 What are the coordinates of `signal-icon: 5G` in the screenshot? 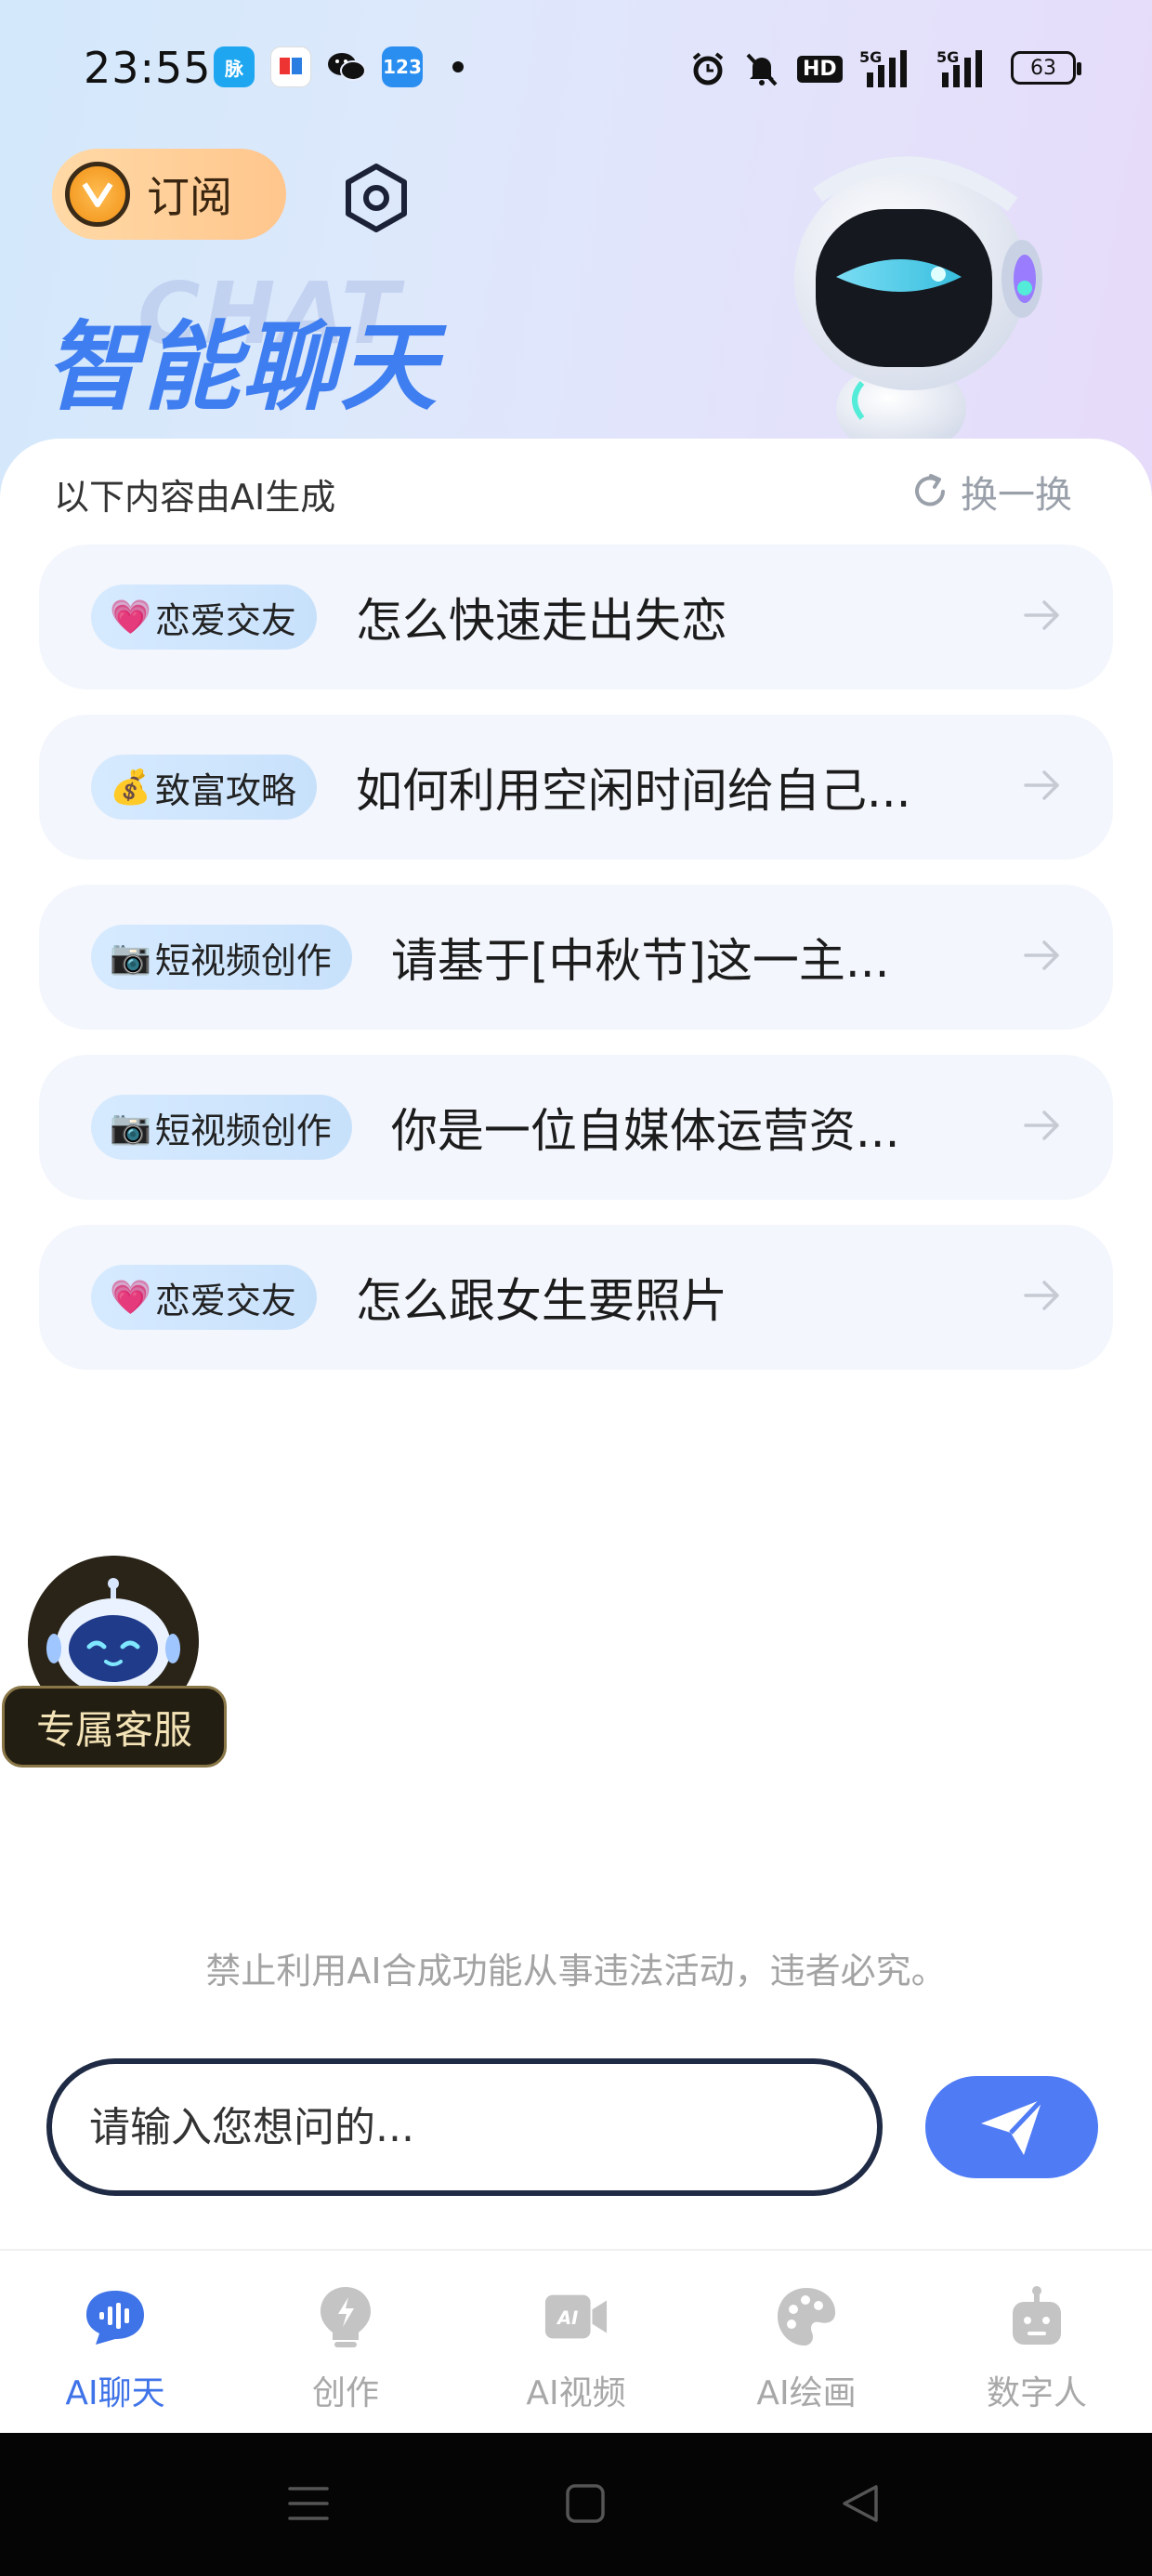 It's located at (884, 68).